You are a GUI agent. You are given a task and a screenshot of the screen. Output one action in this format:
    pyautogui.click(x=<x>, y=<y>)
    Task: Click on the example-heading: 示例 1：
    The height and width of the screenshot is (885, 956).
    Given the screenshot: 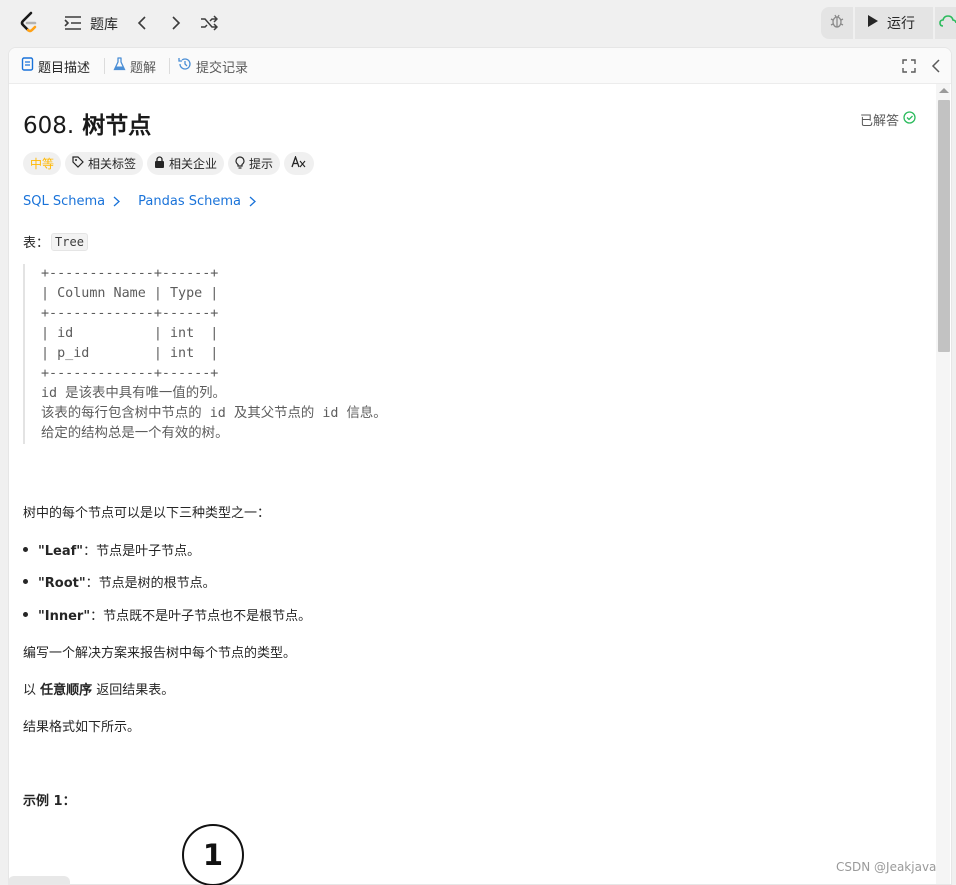 What is the action you would take?
    pyautogui.click(x=49, y=801)
    